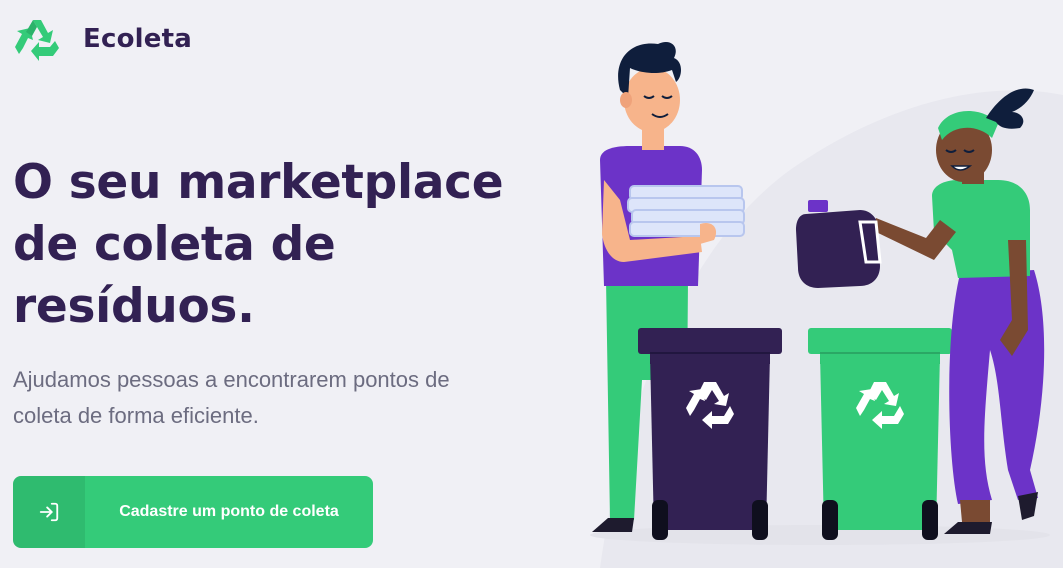 The image size is (1063, 568). Describe the element at coordinates (49, 512) in the screenshot. I see `log-in-icon` at that location.